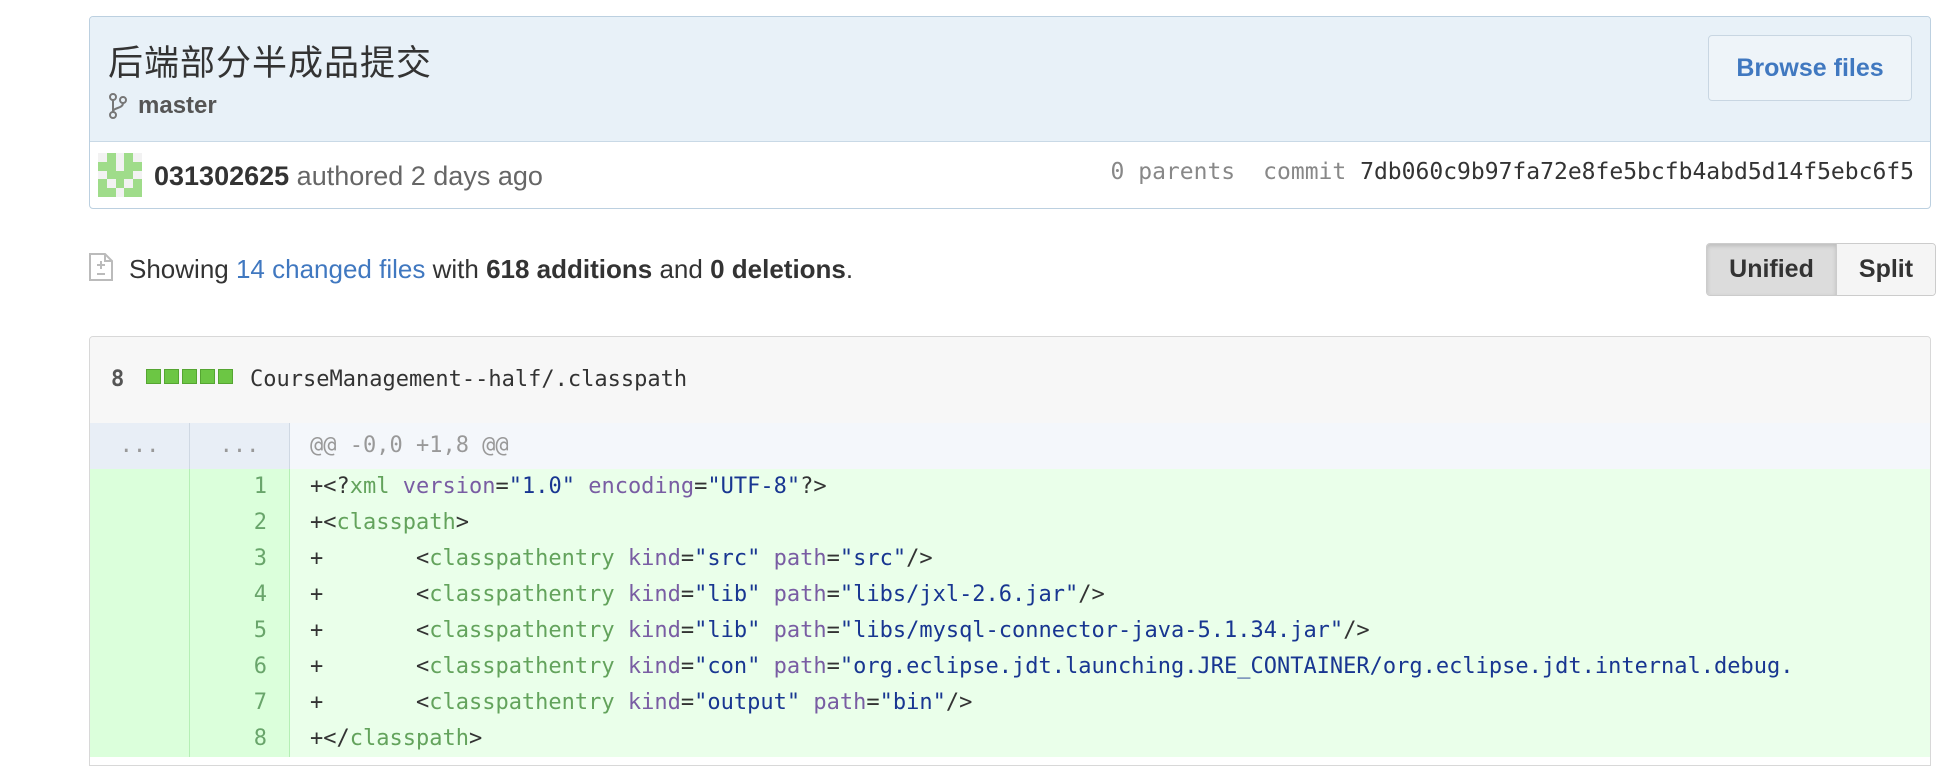  I want to click on new-line-number: 4, so click(240, 595).